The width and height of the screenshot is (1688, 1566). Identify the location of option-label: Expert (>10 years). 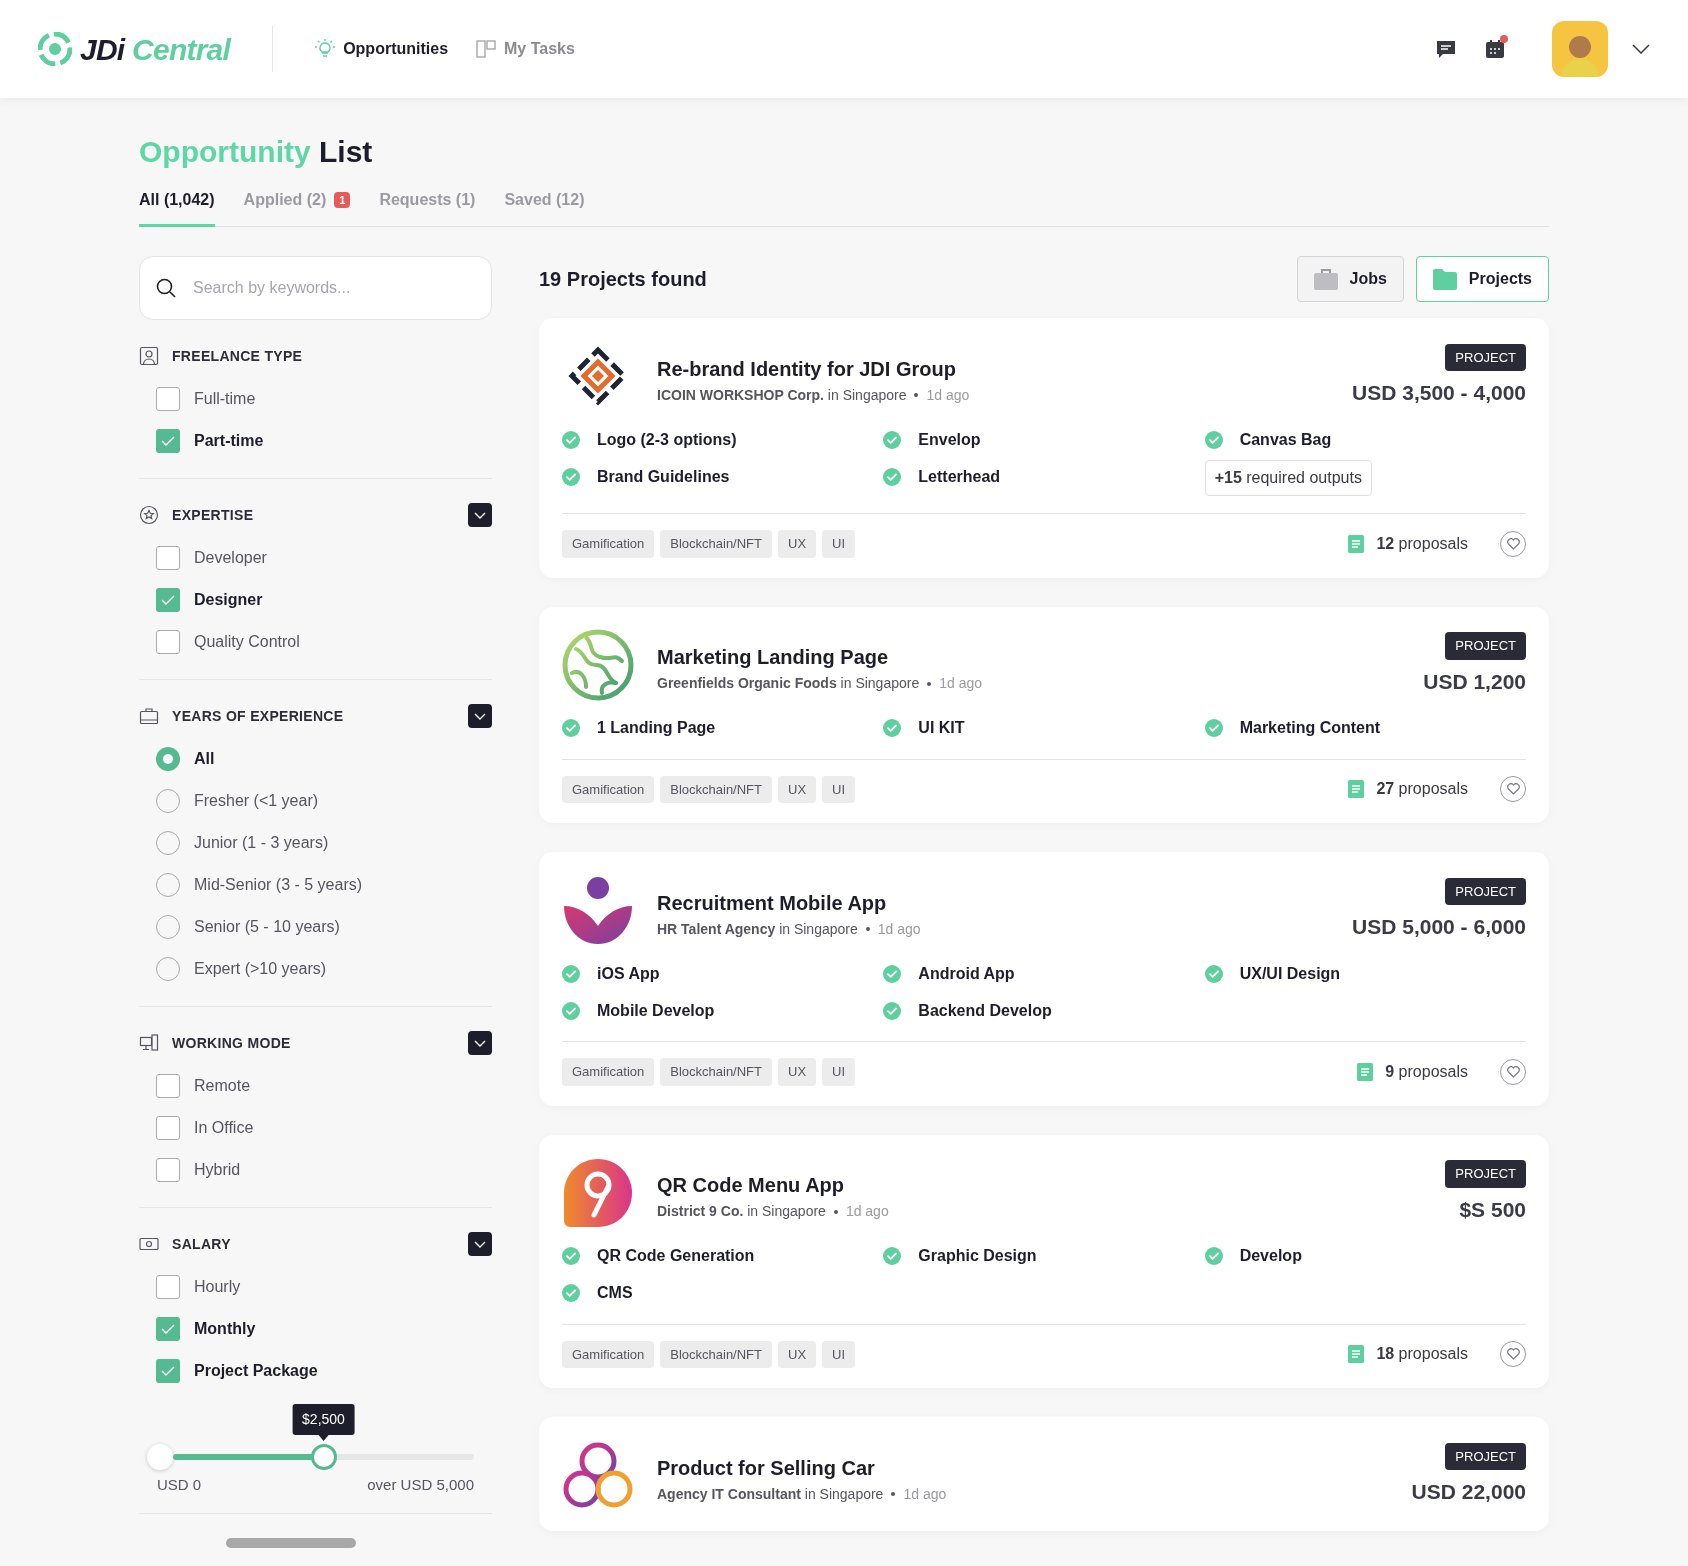
(260, 969).